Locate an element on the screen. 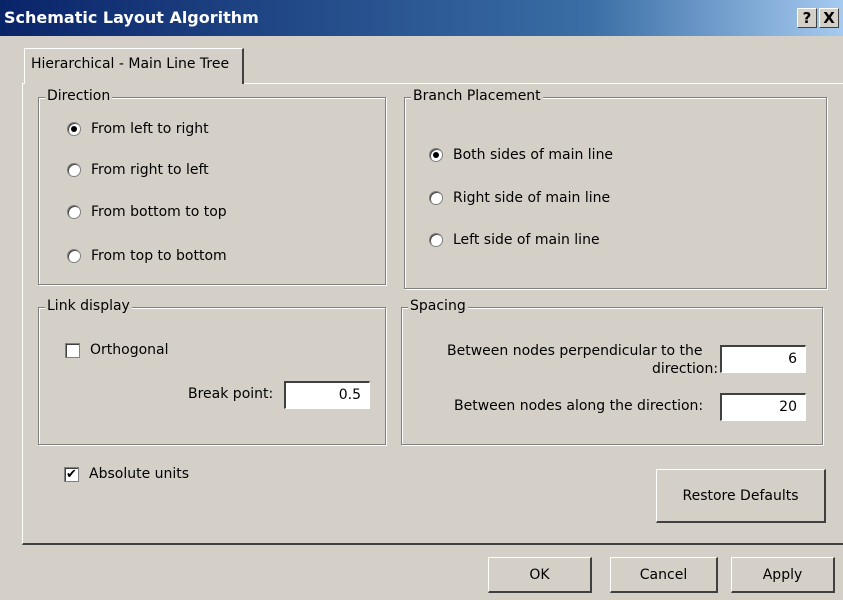 Image resolution: width=843 pixels, height=600 pixels. break-point-label: Break point: is located at coordinates (231, 394).